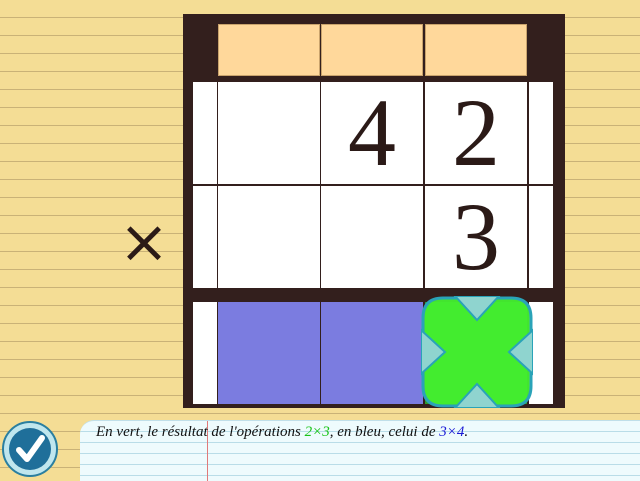 Image resolution: width=640 pixels, height=481 pixels. Describe the element at coordinates (30, 449) in the screenshot. I see `check-icon` at that location.